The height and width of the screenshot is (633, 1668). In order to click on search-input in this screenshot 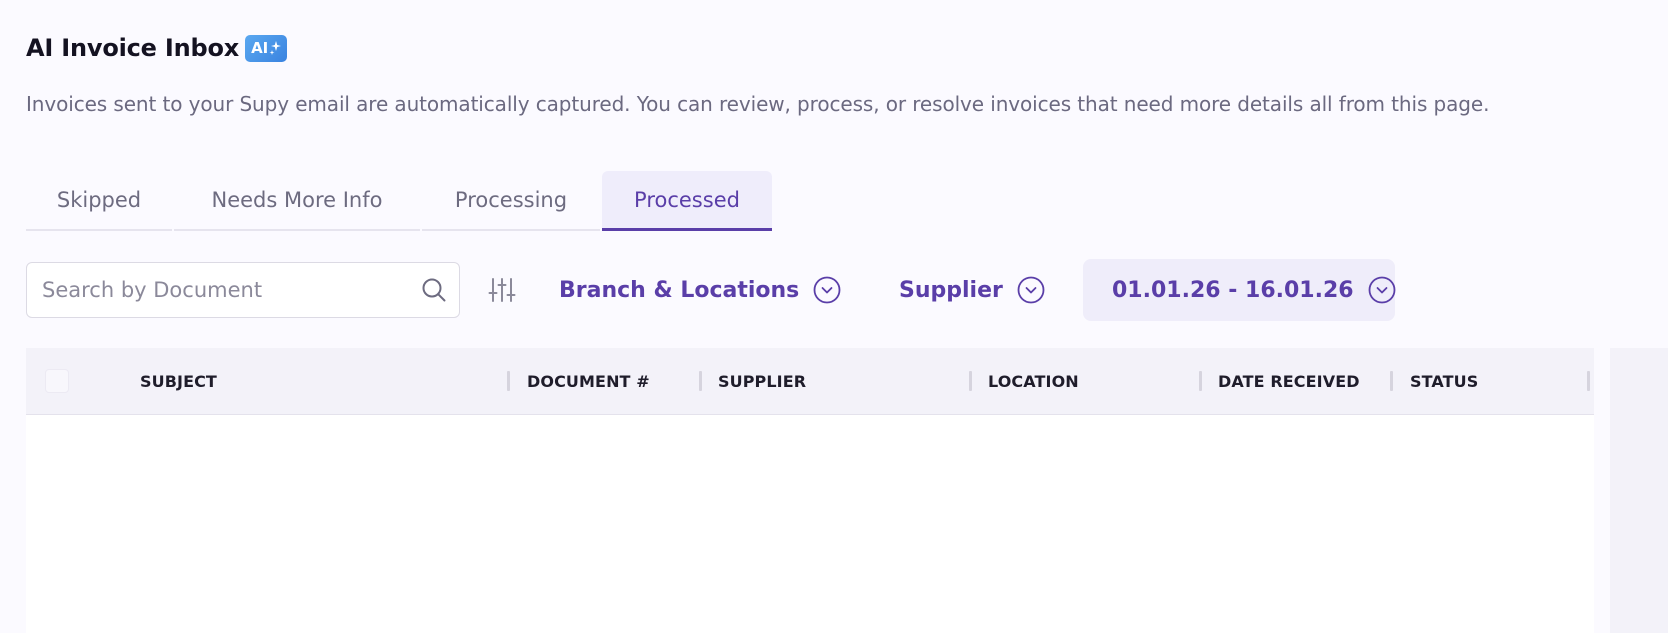, I will do `click(231, 290)`.